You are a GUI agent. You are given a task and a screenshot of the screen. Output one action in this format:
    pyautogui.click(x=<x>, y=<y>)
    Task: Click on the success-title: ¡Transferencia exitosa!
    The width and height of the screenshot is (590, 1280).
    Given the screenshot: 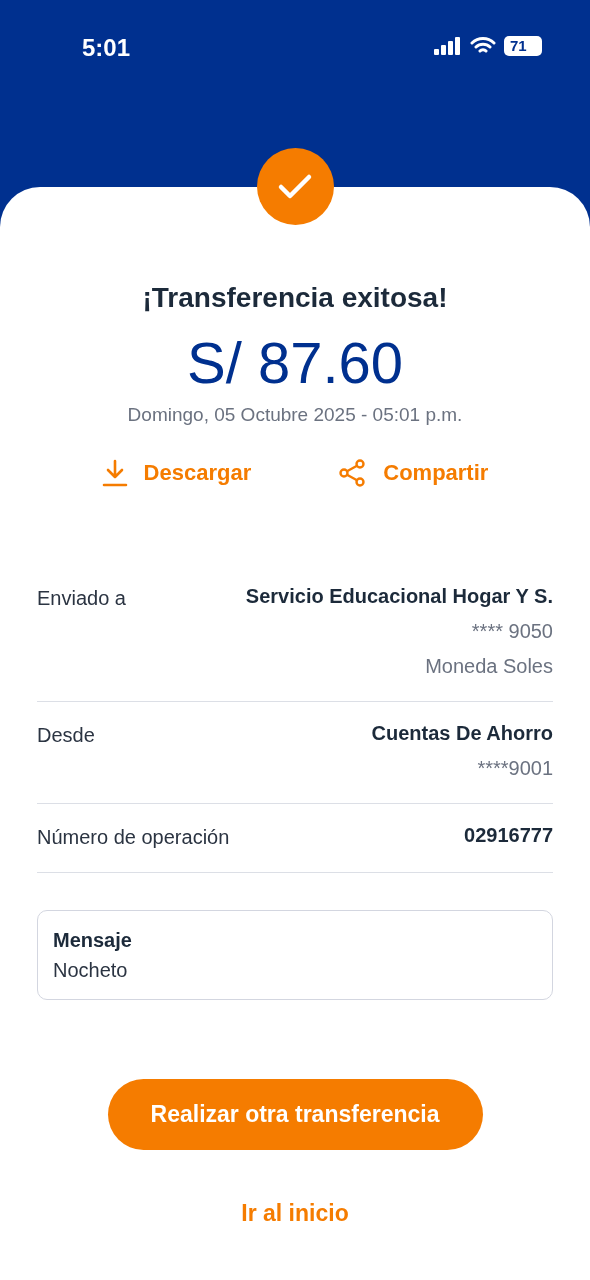 What is the action you would take?
    pyautogui.click(x=295, y=298)
    